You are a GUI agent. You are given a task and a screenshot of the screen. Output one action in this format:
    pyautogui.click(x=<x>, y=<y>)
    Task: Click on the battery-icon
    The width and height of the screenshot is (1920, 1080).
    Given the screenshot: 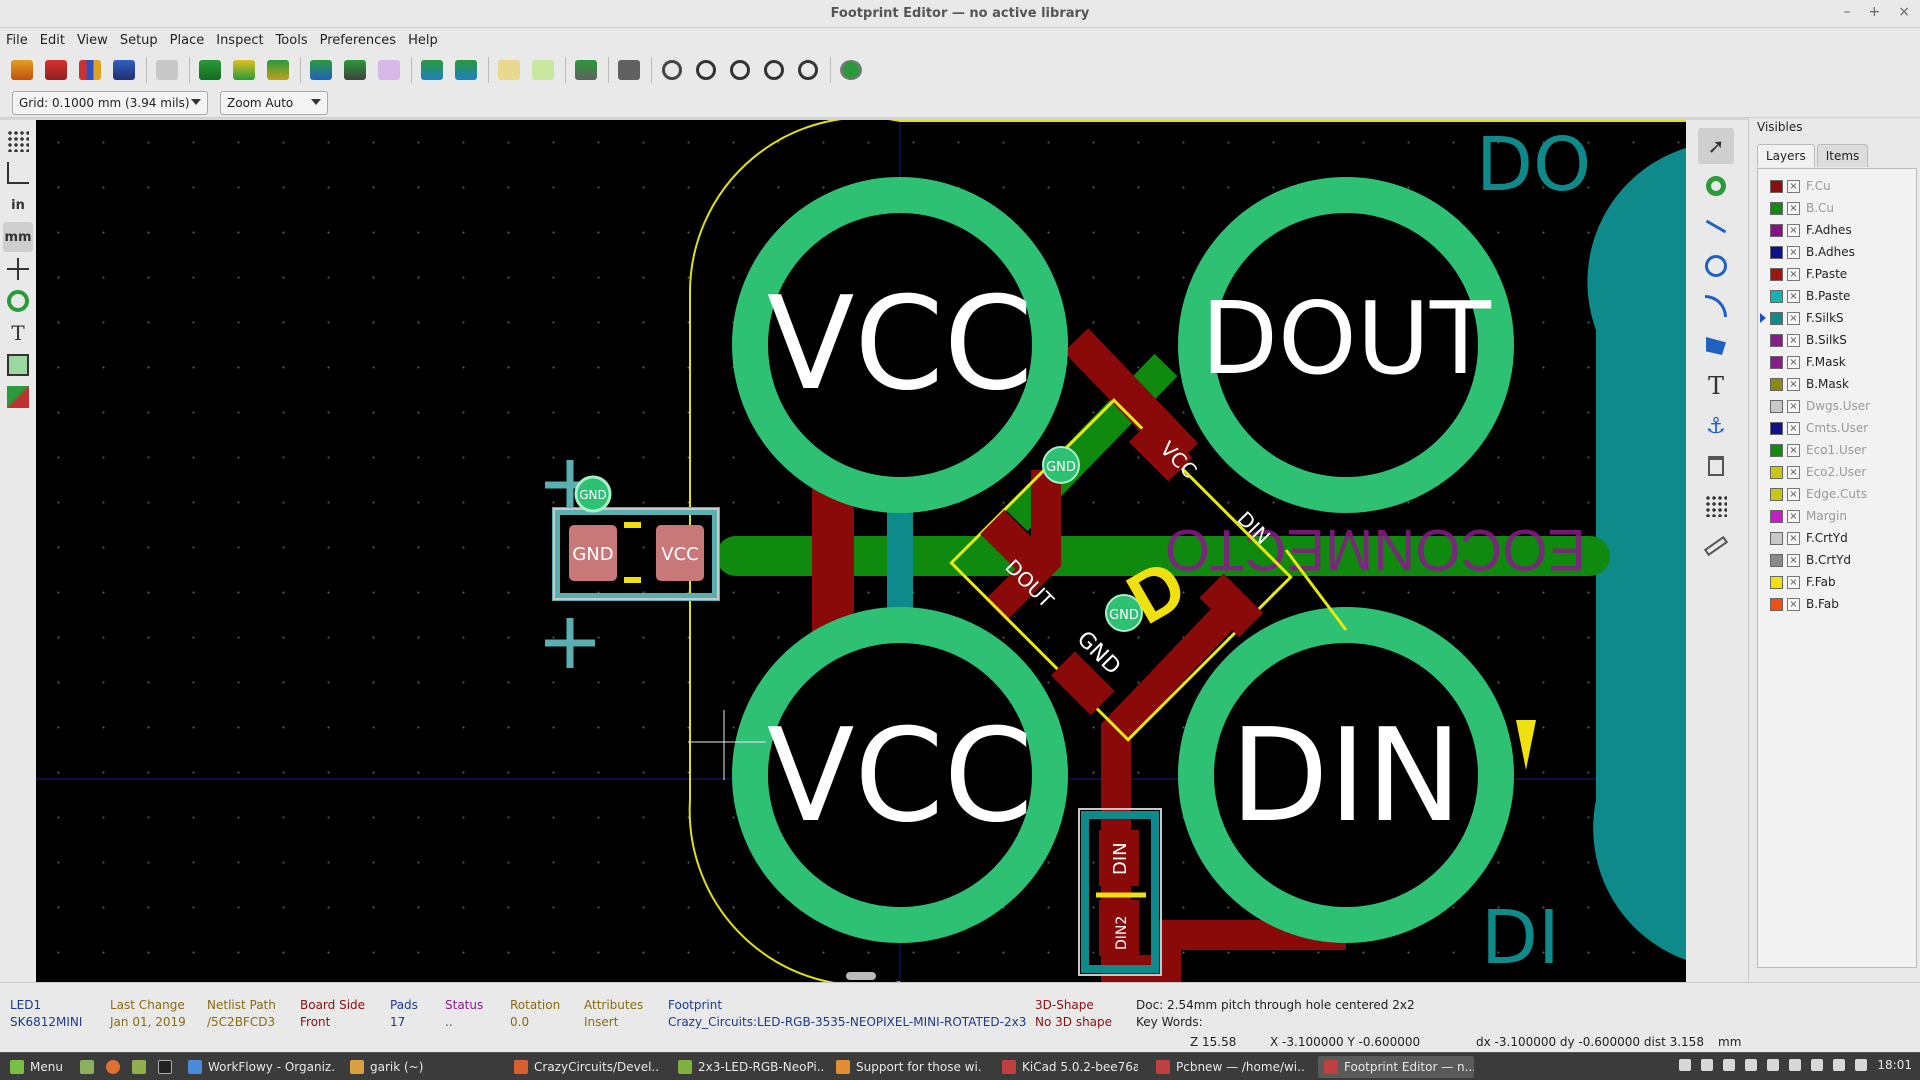 What is the action you would take?
    pyautogui.click(x=1817, y=1065)
    